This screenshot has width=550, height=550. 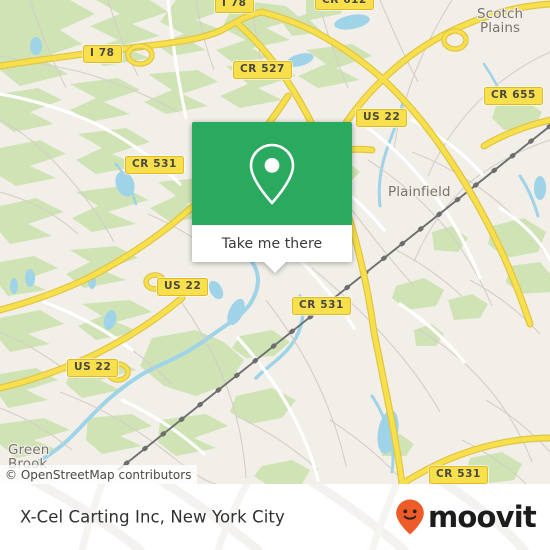 I want to click on place-title: X-Cel Carting Inc, New York City, so click(x=152, y=517).